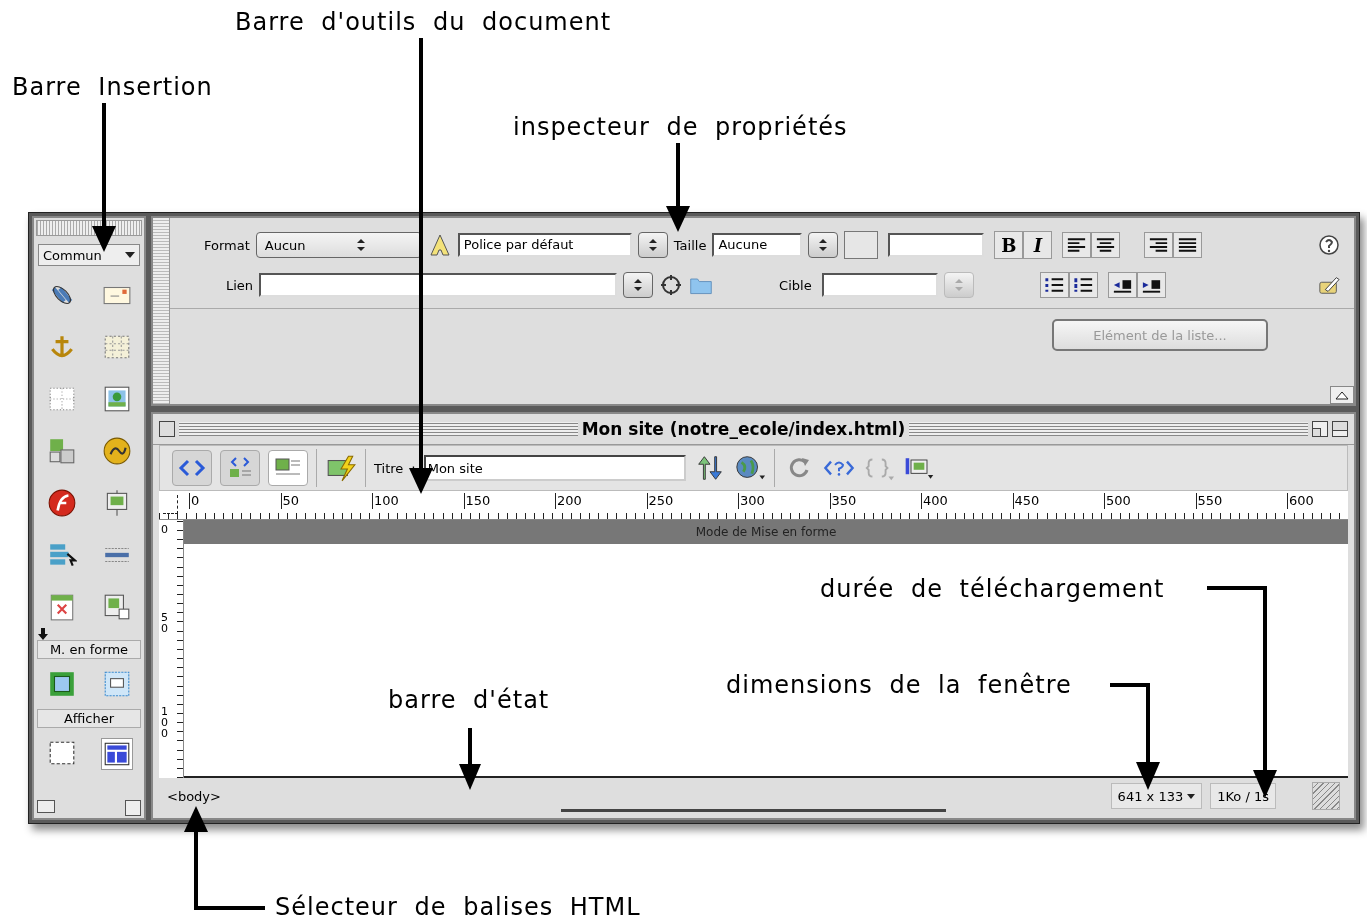 This screenshot has height=922, width=1367. What do you see at coordinates (458, 907) in the screenshot?
I see `callout-label: Sélecteur de balises HTML` at bounding box center [458, 907].